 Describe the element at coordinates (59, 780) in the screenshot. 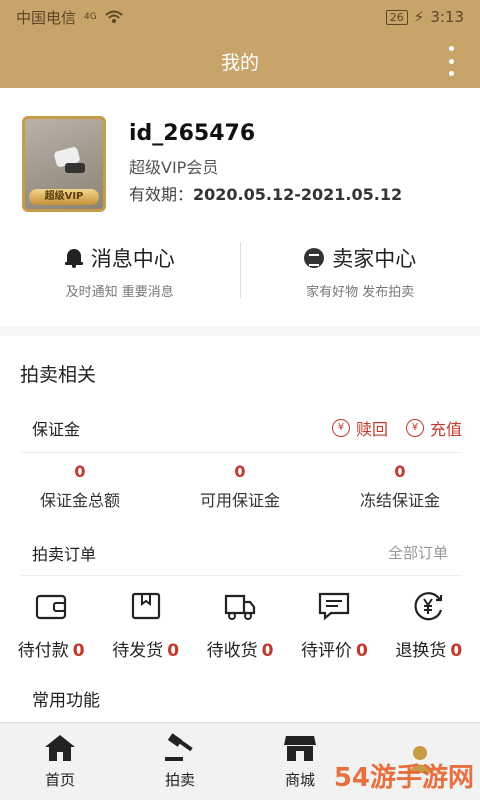

I see `tab-label: 首页` at that location.